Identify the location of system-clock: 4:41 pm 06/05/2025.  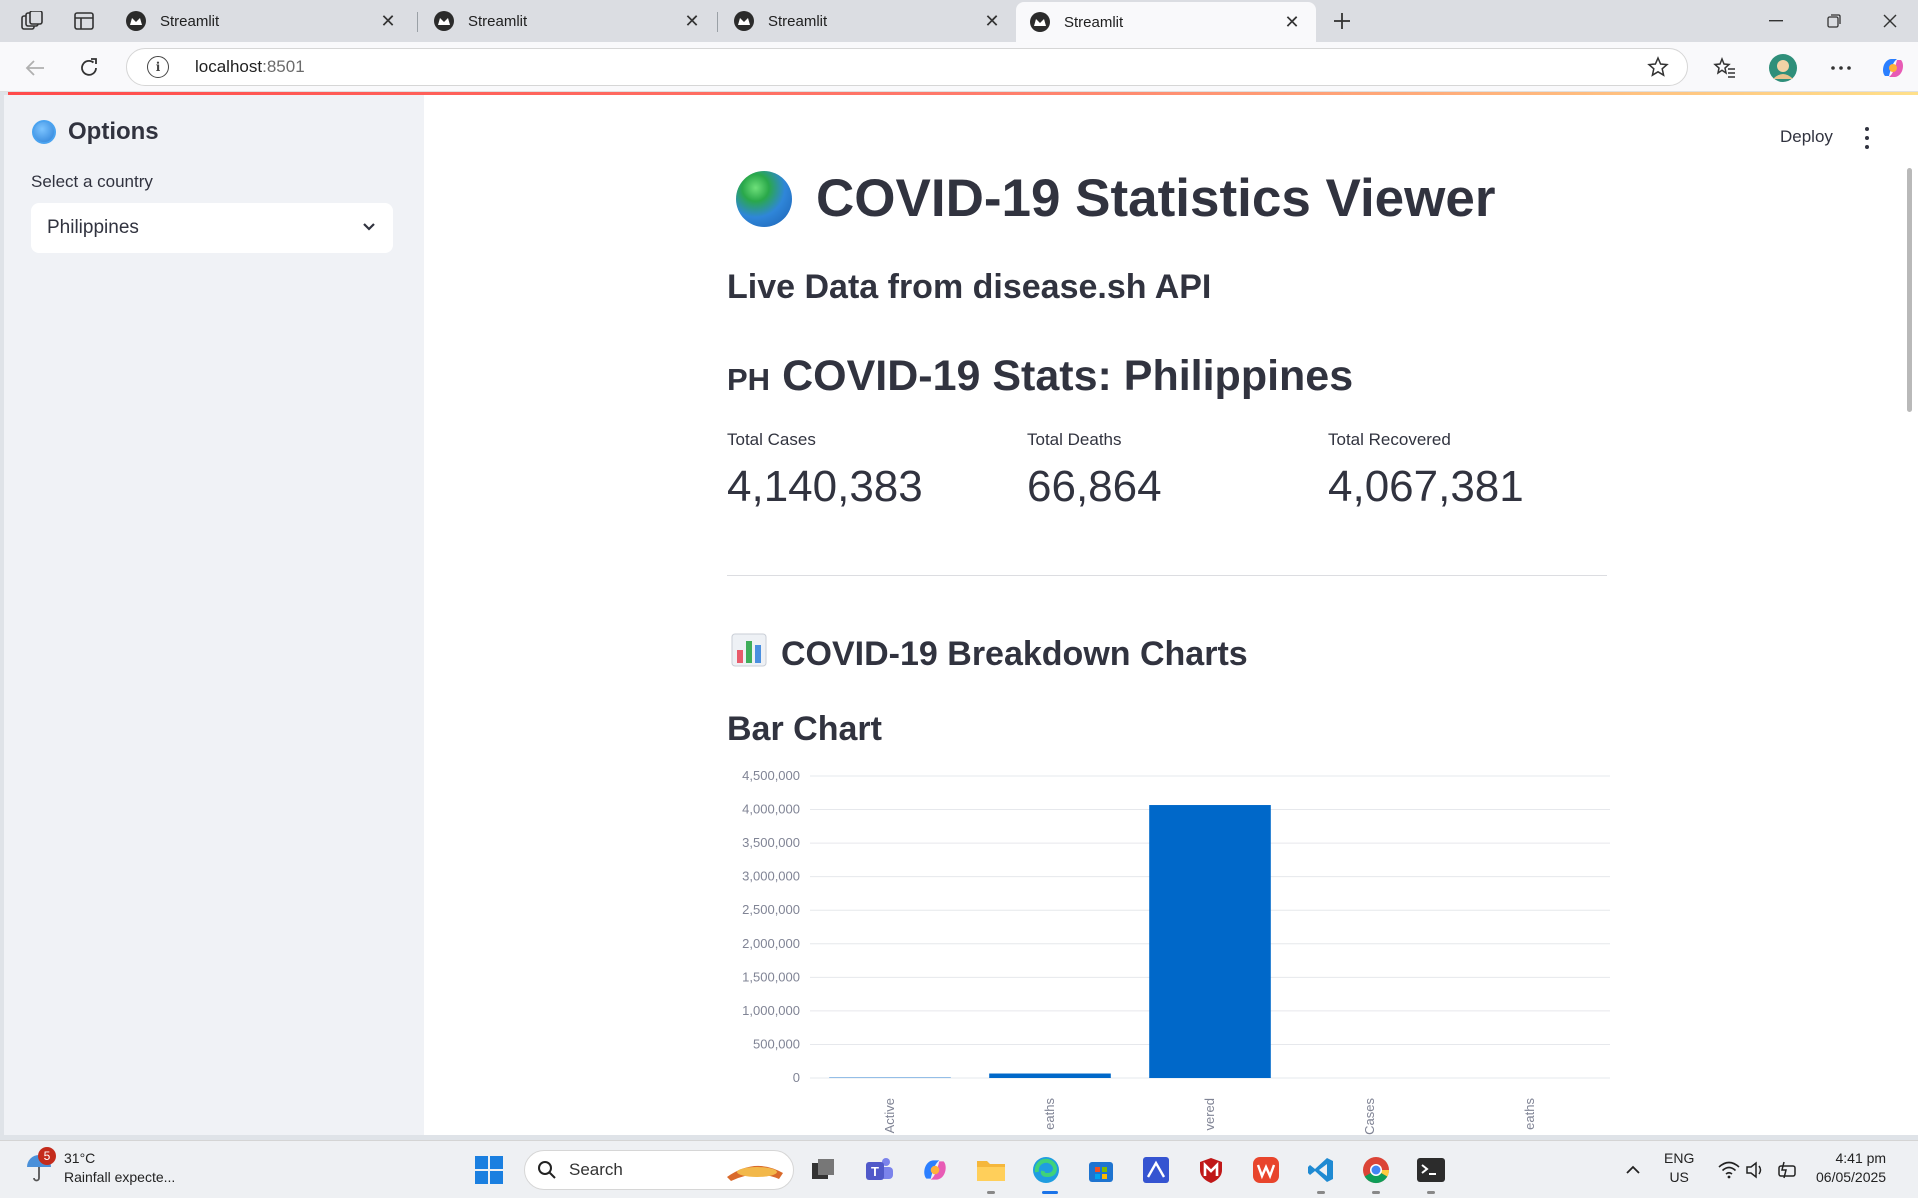
(1851, 1168).